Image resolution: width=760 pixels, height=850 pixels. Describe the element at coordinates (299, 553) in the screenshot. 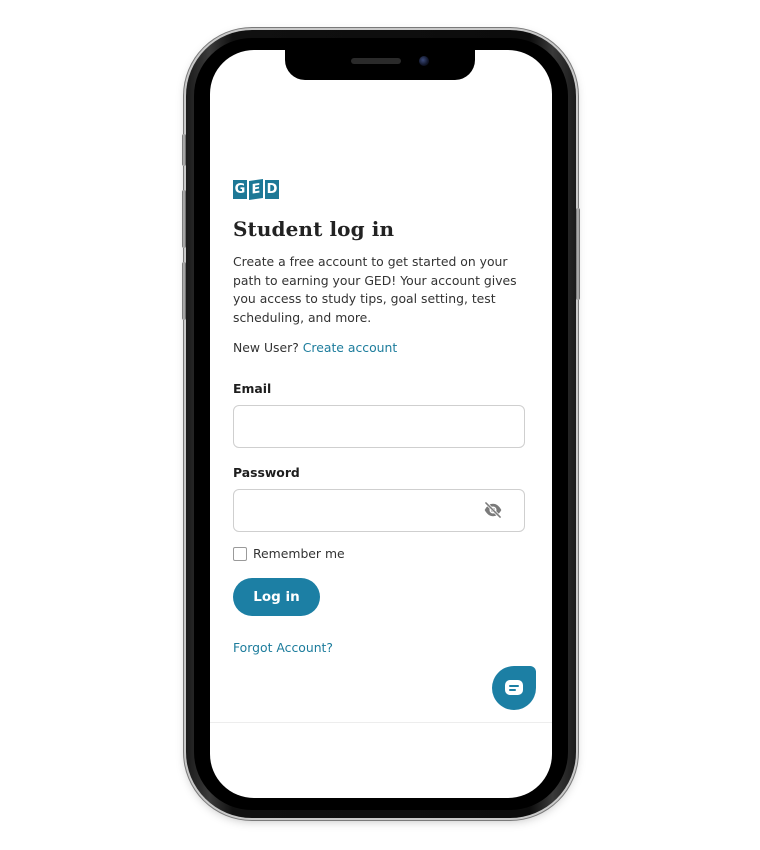

I see `remember-me-label: Remember me` at that location.